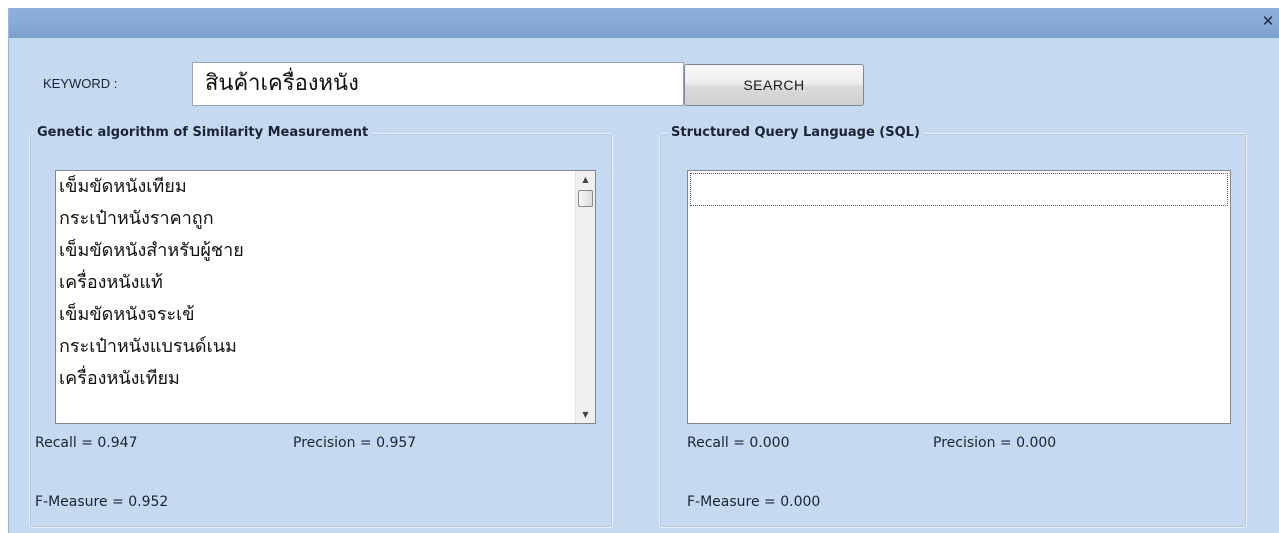  What do you see at coordinates (1268, 21) in the screenshot?
I see `close-icon: ✕` at bounding box center [1268, 21].